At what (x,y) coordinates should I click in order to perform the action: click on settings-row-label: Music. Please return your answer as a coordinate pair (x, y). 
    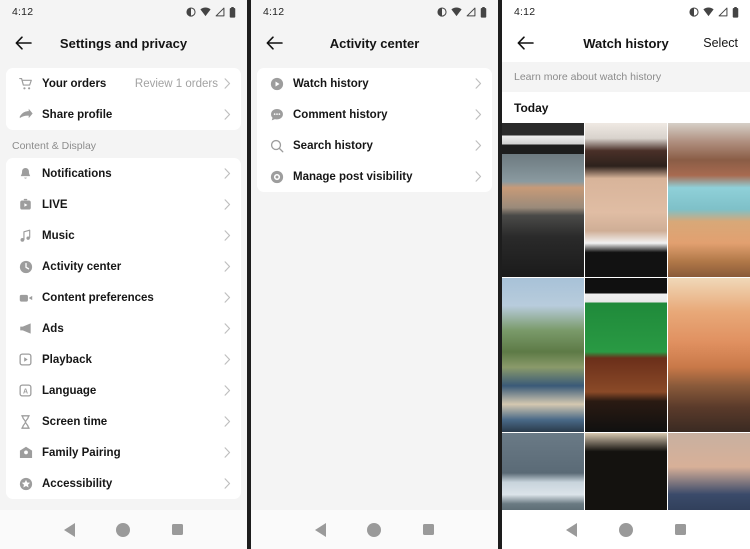
    Looking at the image, I should click on (58, 235).